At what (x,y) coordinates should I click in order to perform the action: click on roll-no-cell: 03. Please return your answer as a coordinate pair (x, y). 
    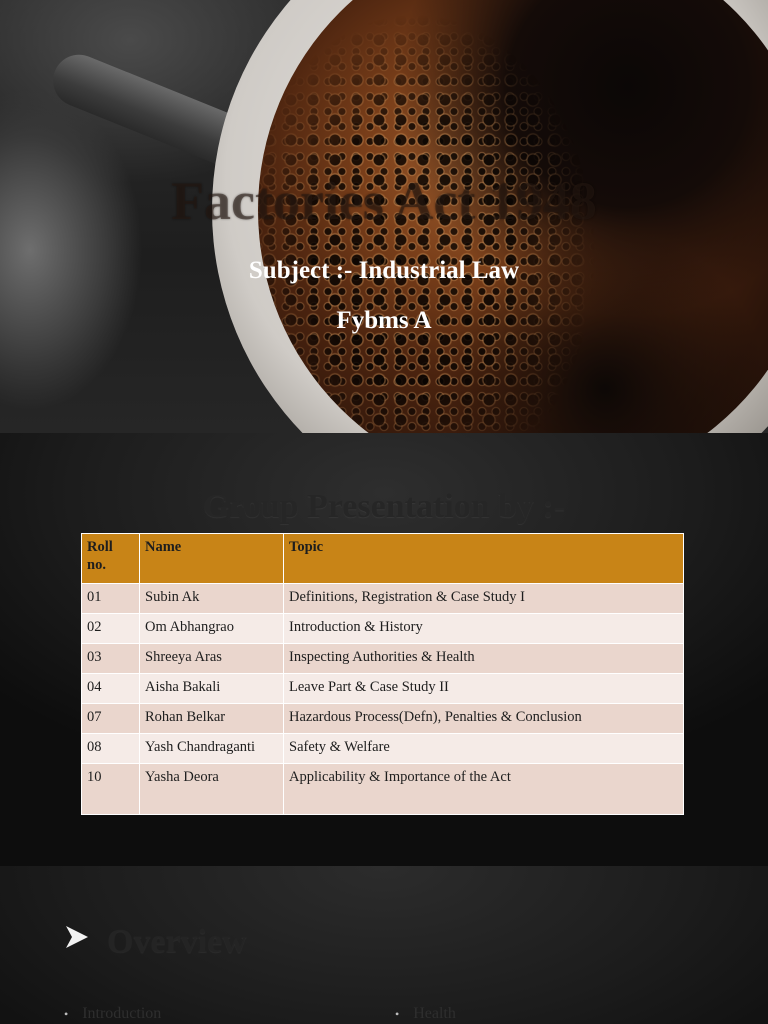
    Looking at the image, I should click on (110, 658).